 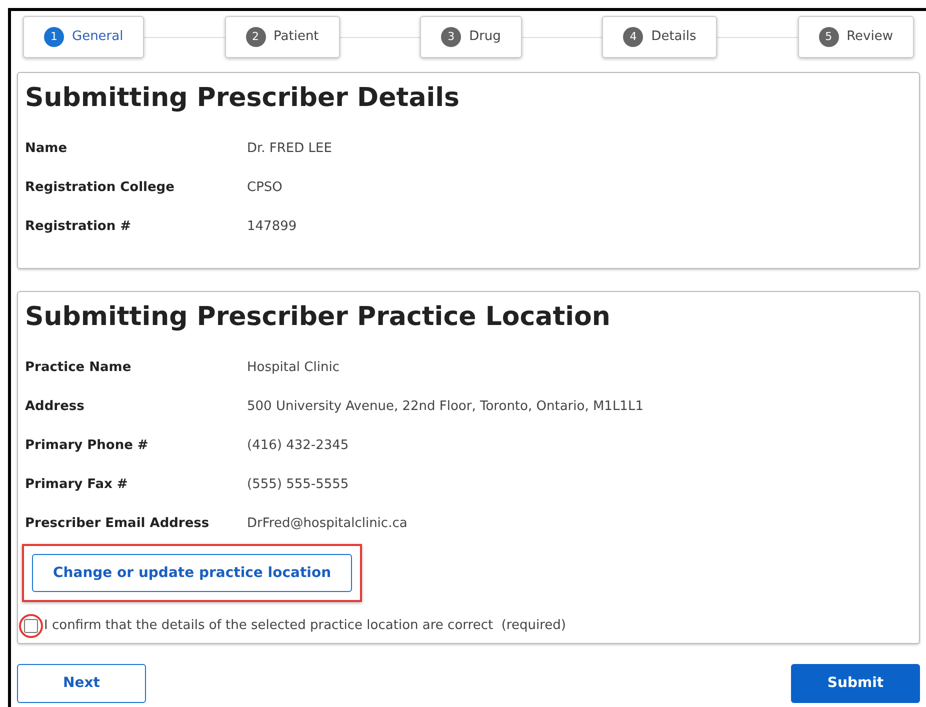 I want to click on section-title: Submitting Prescriber Practice Location, so click(x=318, y=317).